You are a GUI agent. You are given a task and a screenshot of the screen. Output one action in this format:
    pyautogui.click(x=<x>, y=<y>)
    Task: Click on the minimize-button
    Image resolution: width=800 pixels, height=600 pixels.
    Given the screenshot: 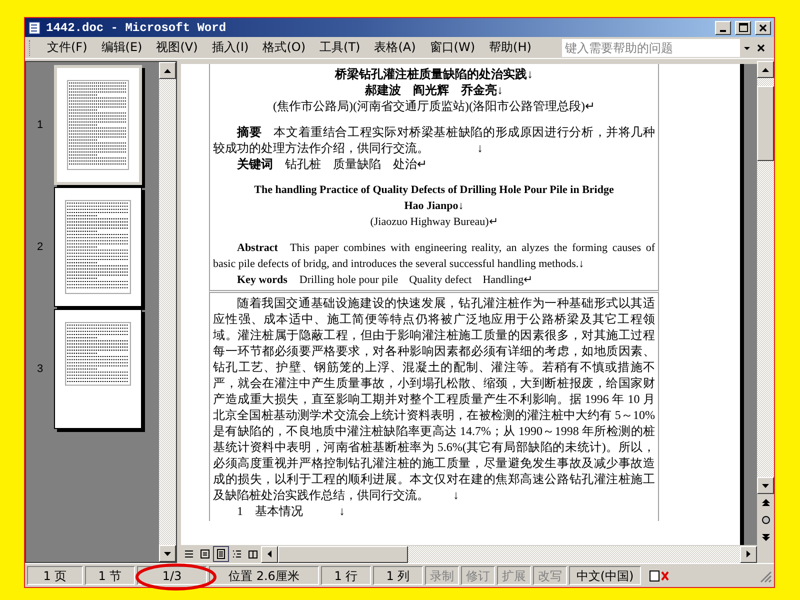 What is the action you would take?
    pyautogui.click(x=723, y=27)
    